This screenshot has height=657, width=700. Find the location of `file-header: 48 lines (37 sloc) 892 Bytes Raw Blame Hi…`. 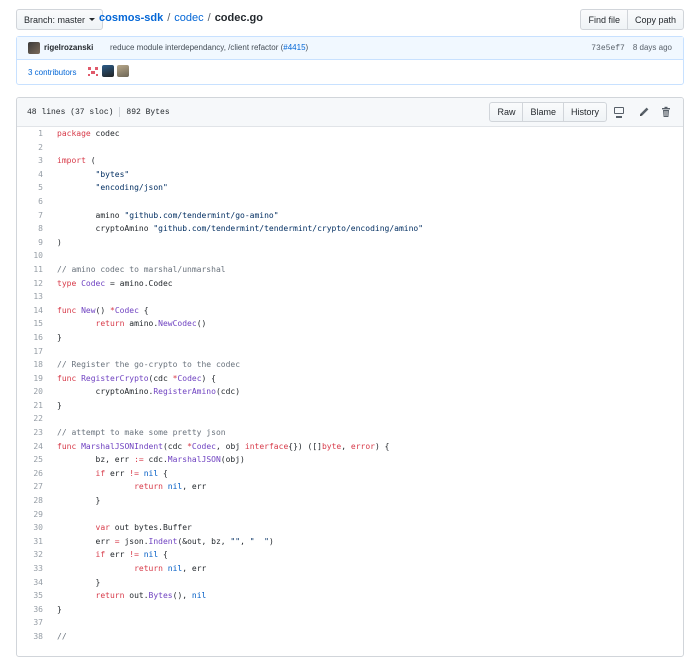

file-header: 48 lines (37 sloc) 892 Bytes Raw Blame Hi… is located at coordinates (350, 112).